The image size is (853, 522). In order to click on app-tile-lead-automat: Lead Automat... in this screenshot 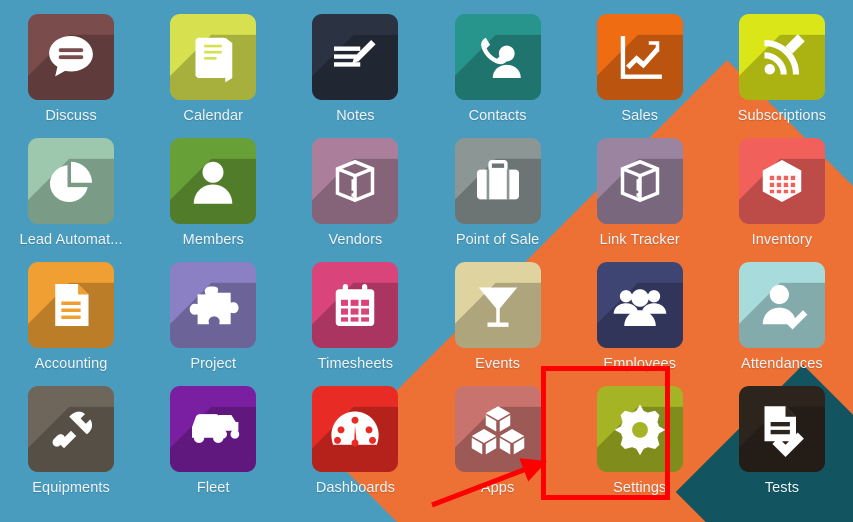, I will do `click(71, 192)`.